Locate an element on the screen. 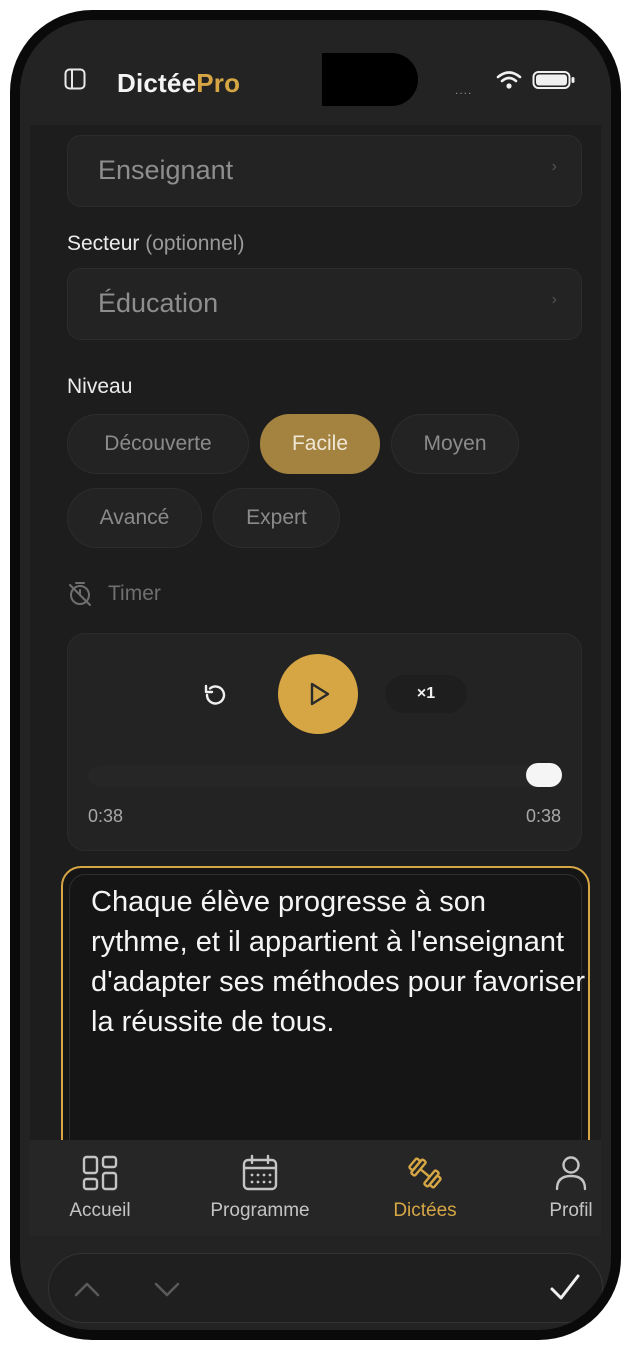 Image resolution: width=631 pixels, height=1350 pixels. tab-profil: Profil is located at coordinates (556, 1188).